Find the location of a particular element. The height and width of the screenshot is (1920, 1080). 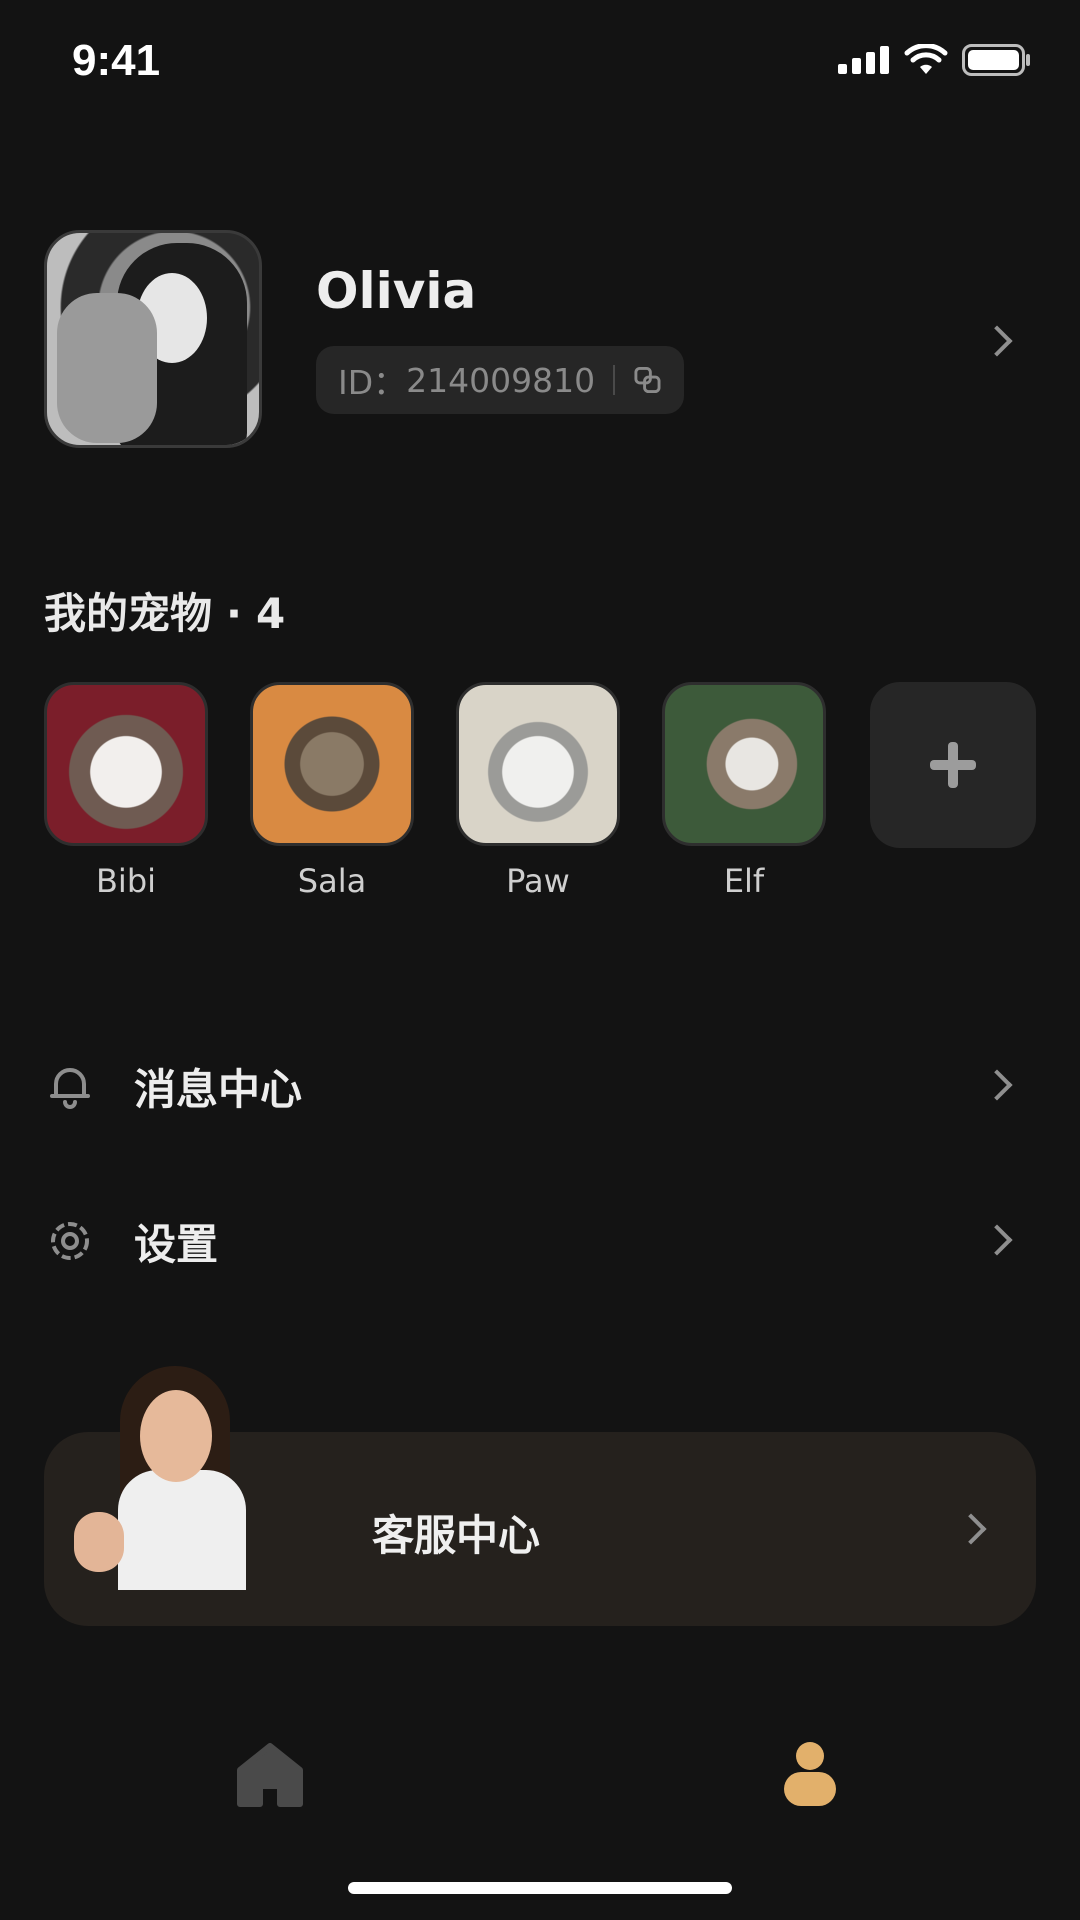

pets-section-title: 我的宠物 · 4 is located at coordinates (164, 610).